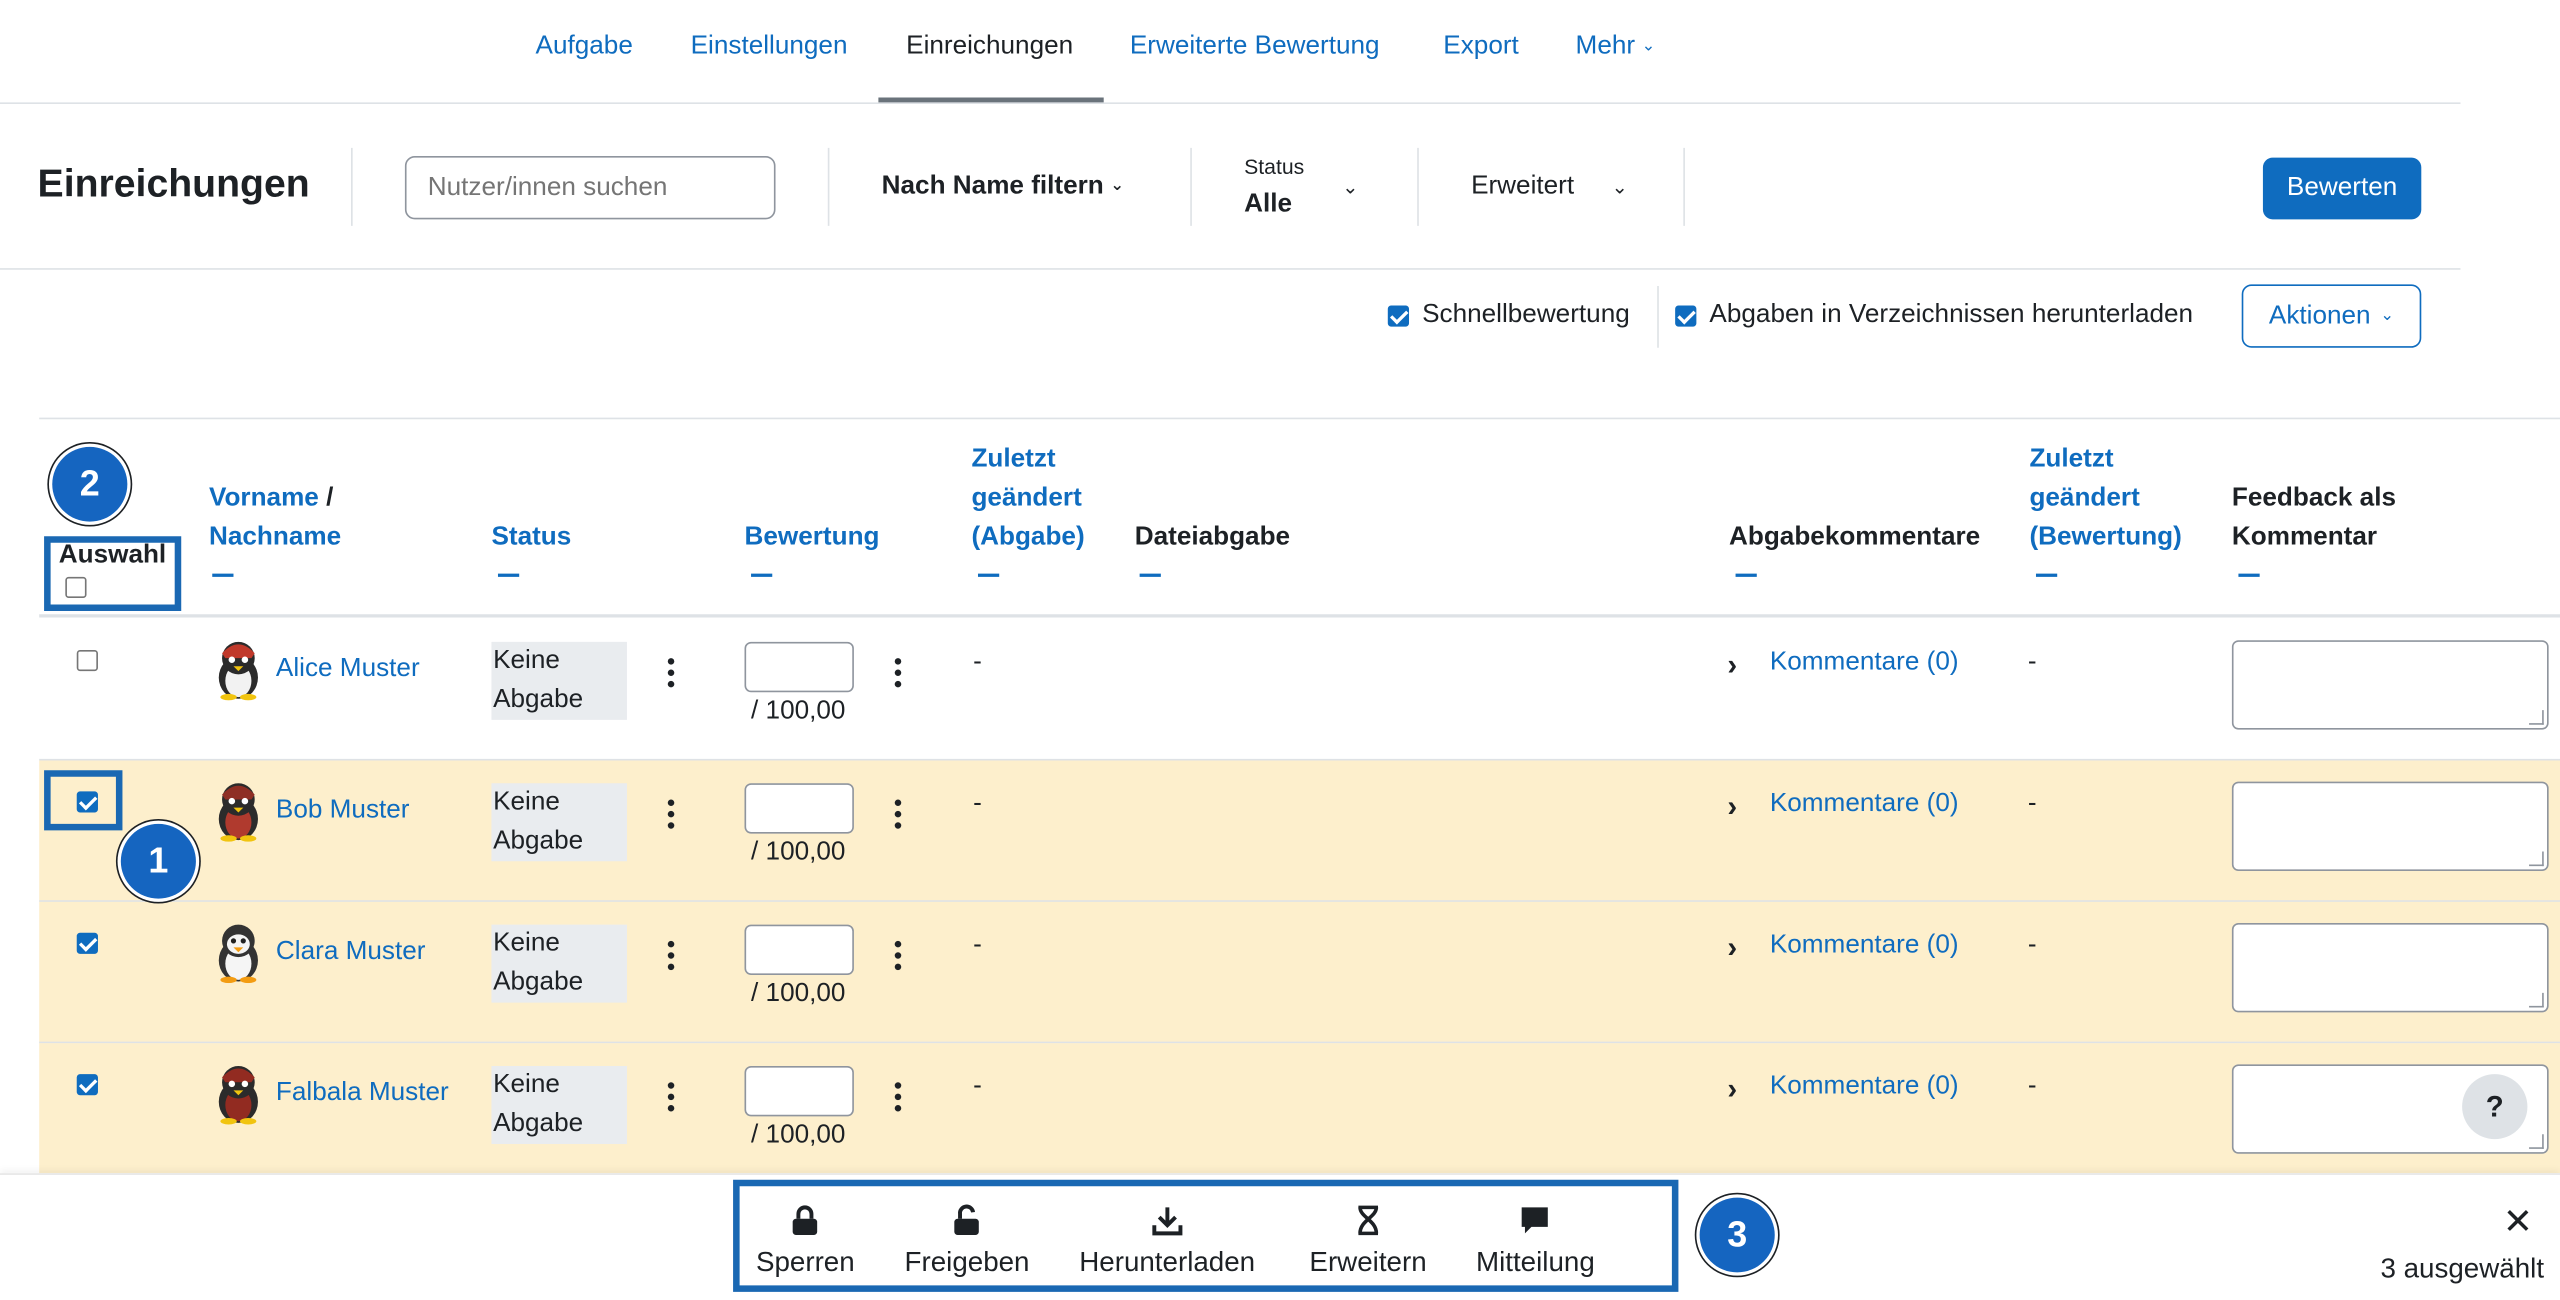  What do you see at coordinates (275, 537) in the screenshot?
I see `sort-lastname-link: Nachname` at bounding box center [275, 537].